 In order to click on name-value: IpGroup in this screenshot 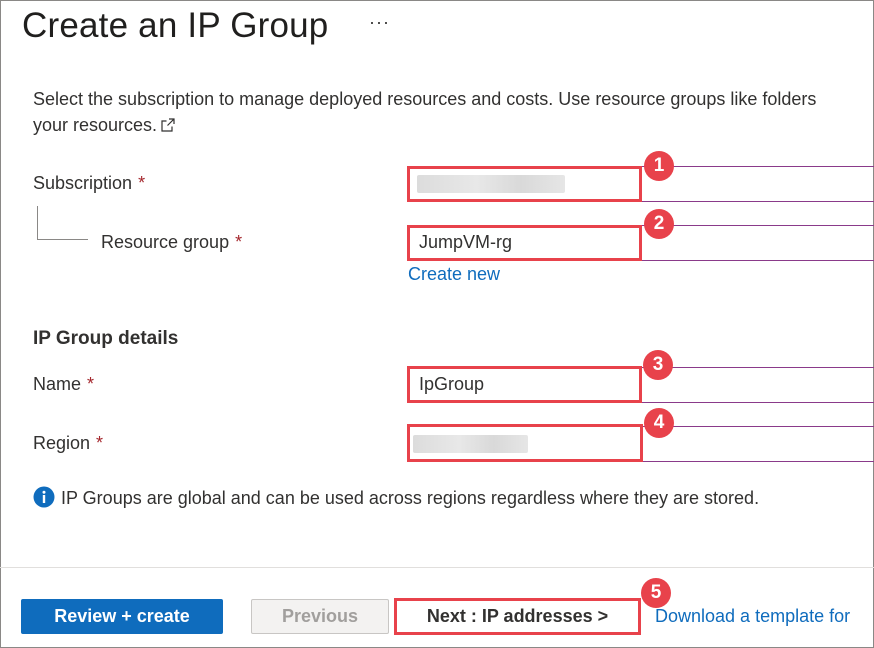, I will do `click(452, 384)`.